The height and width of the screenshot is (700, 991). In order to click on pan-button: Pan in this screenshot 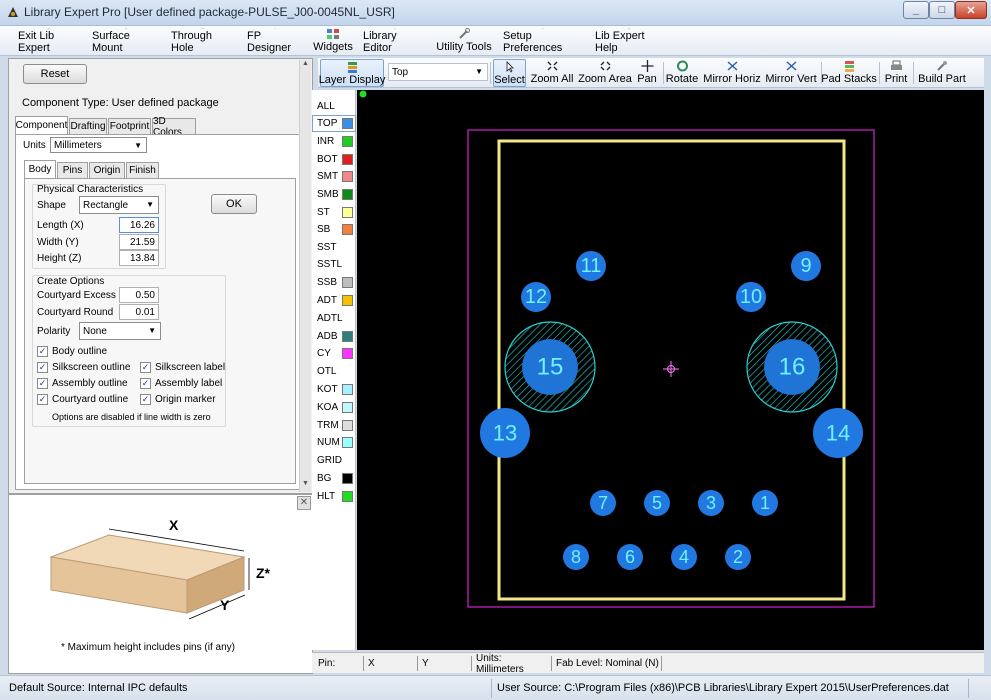, I will do `click(647, 73)`.